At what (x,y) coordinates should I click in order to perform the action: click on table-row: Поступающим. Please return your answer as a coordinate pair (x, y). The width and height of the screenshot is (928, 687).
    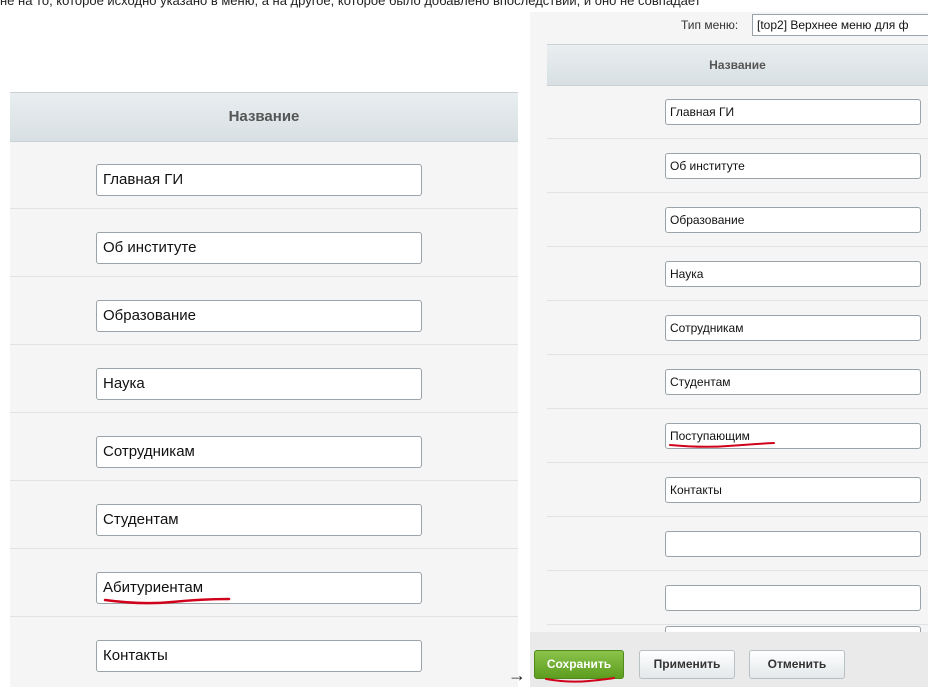
    Looking at the image, I should click on (737, 436).